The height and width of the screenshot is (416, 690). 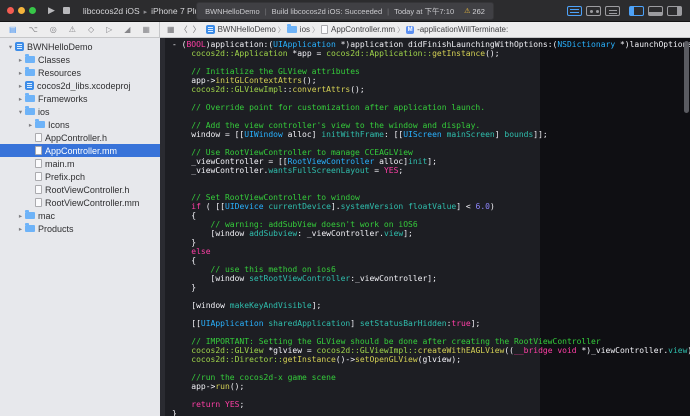 What do you see at coordinates (56, 228) in the screenshot?
I see `sidebar-item-label: Products` at bounding box center [56, 228].